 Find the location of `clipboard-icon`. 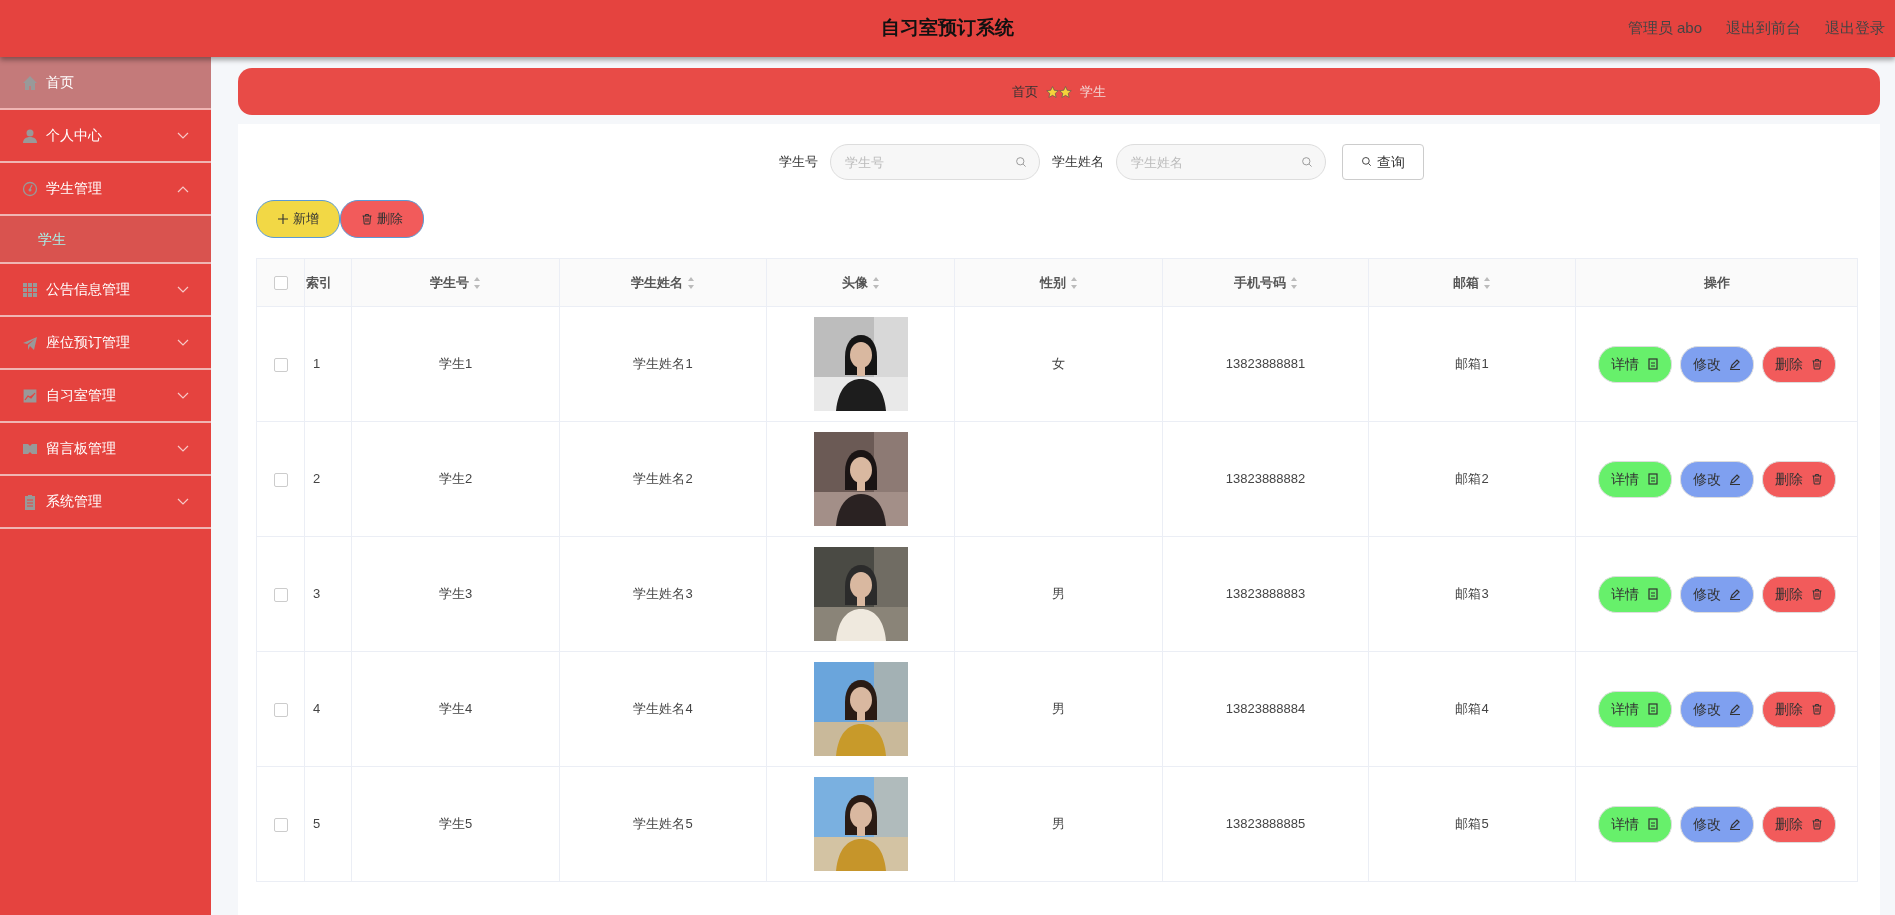

clipboard-icon is located at coordinates (30, 501).